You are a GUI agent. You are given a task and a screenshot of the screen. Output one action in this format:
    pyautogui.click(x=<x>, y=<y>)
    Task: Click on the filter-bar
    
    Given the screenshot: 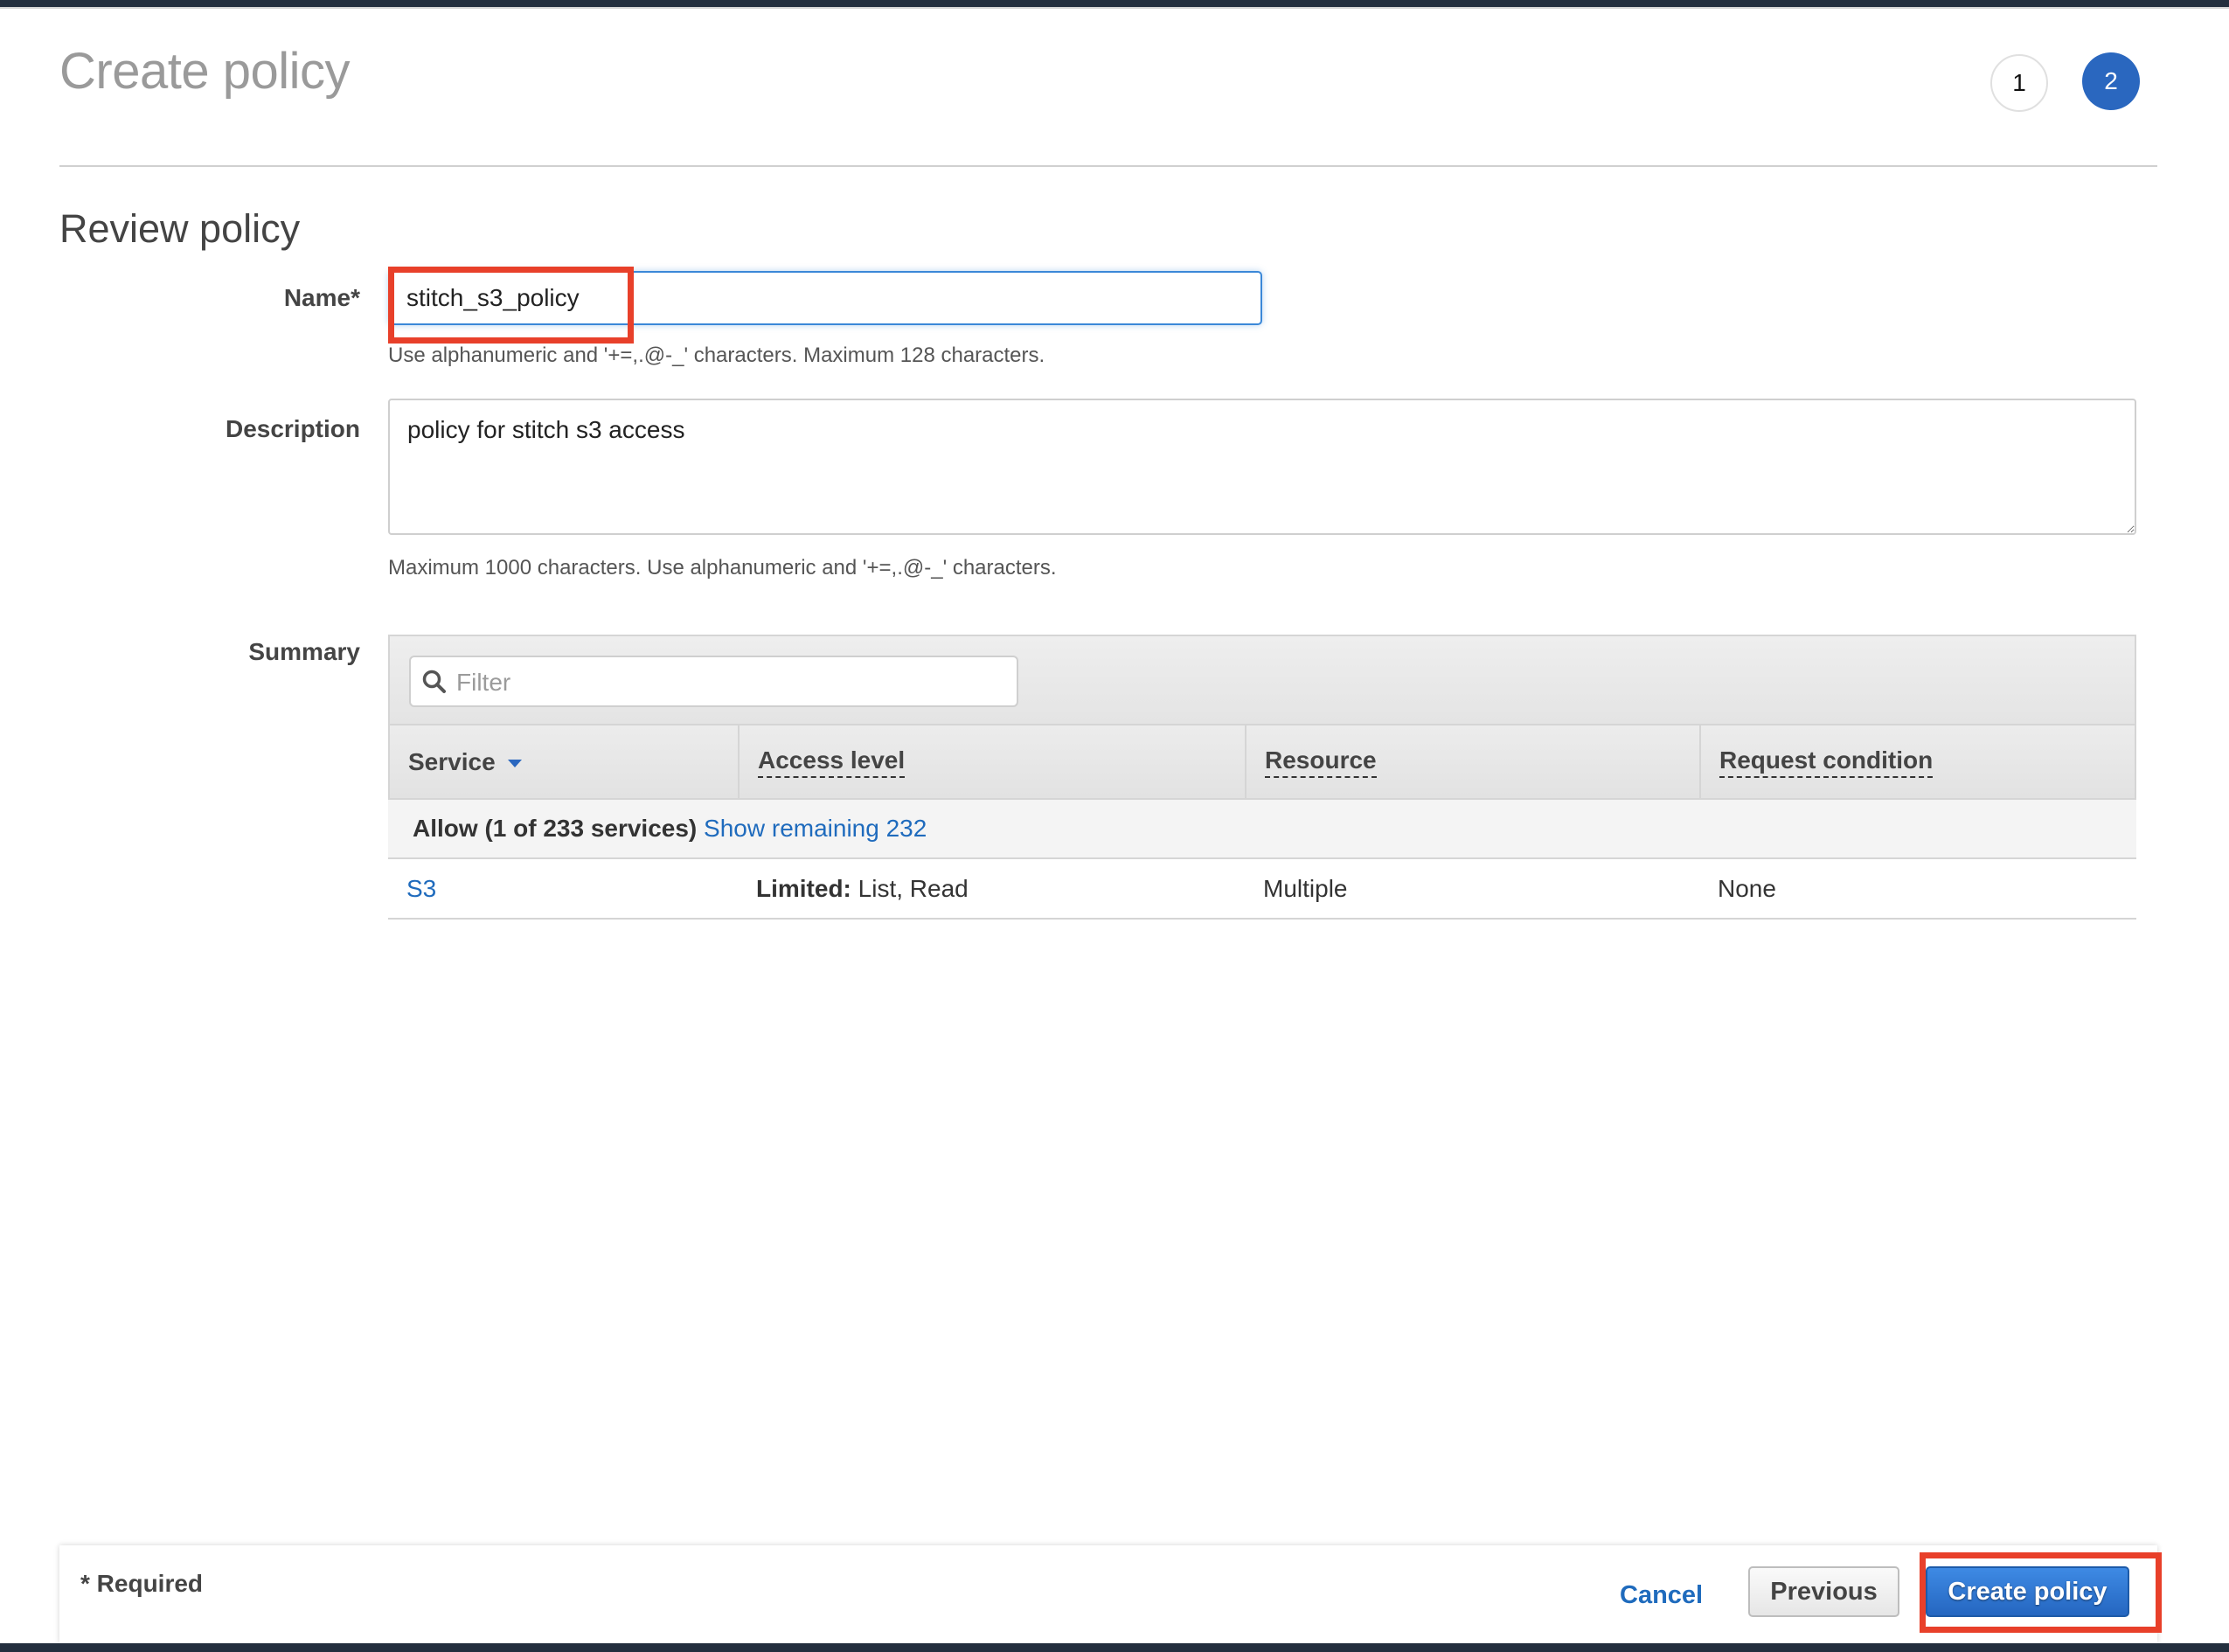 What is the action you would take?
    pyautogui.click(x=1262, y=680)
    